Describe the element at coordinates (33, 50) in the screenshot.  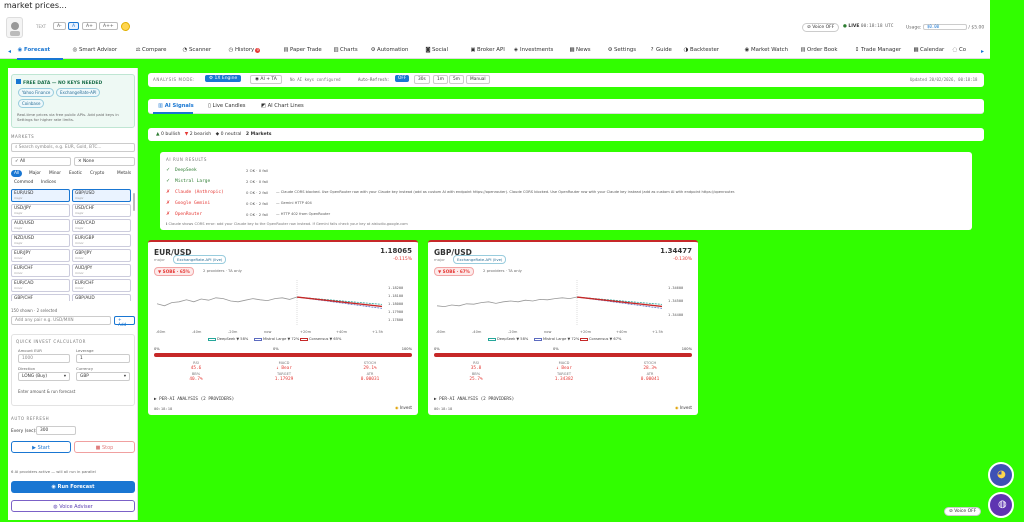
I see `tab-forecast: ◉ Forecast` at that location.